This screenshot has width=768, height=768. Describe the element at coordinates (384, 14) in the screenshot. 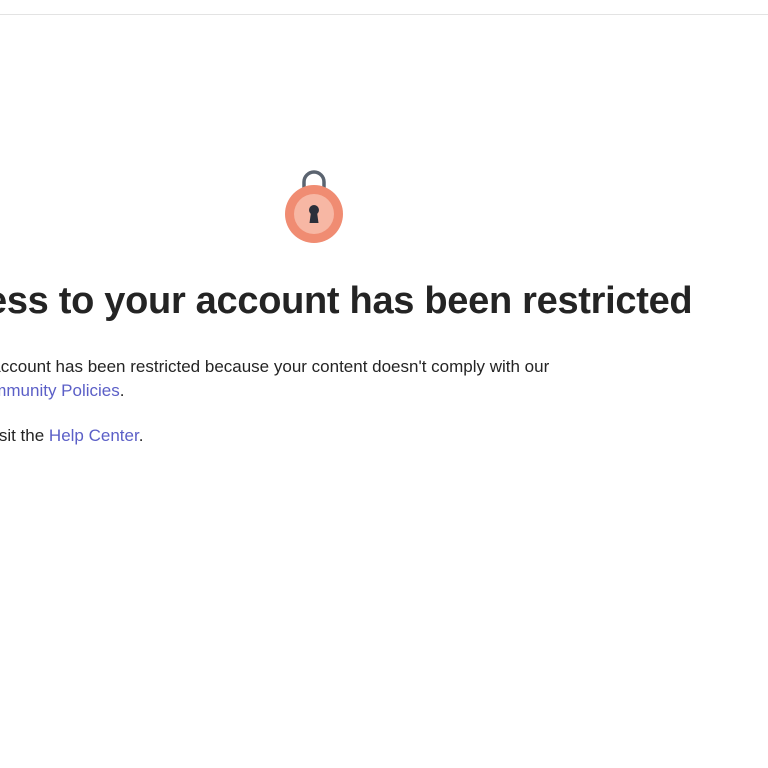

I see `top-divider` at that location.